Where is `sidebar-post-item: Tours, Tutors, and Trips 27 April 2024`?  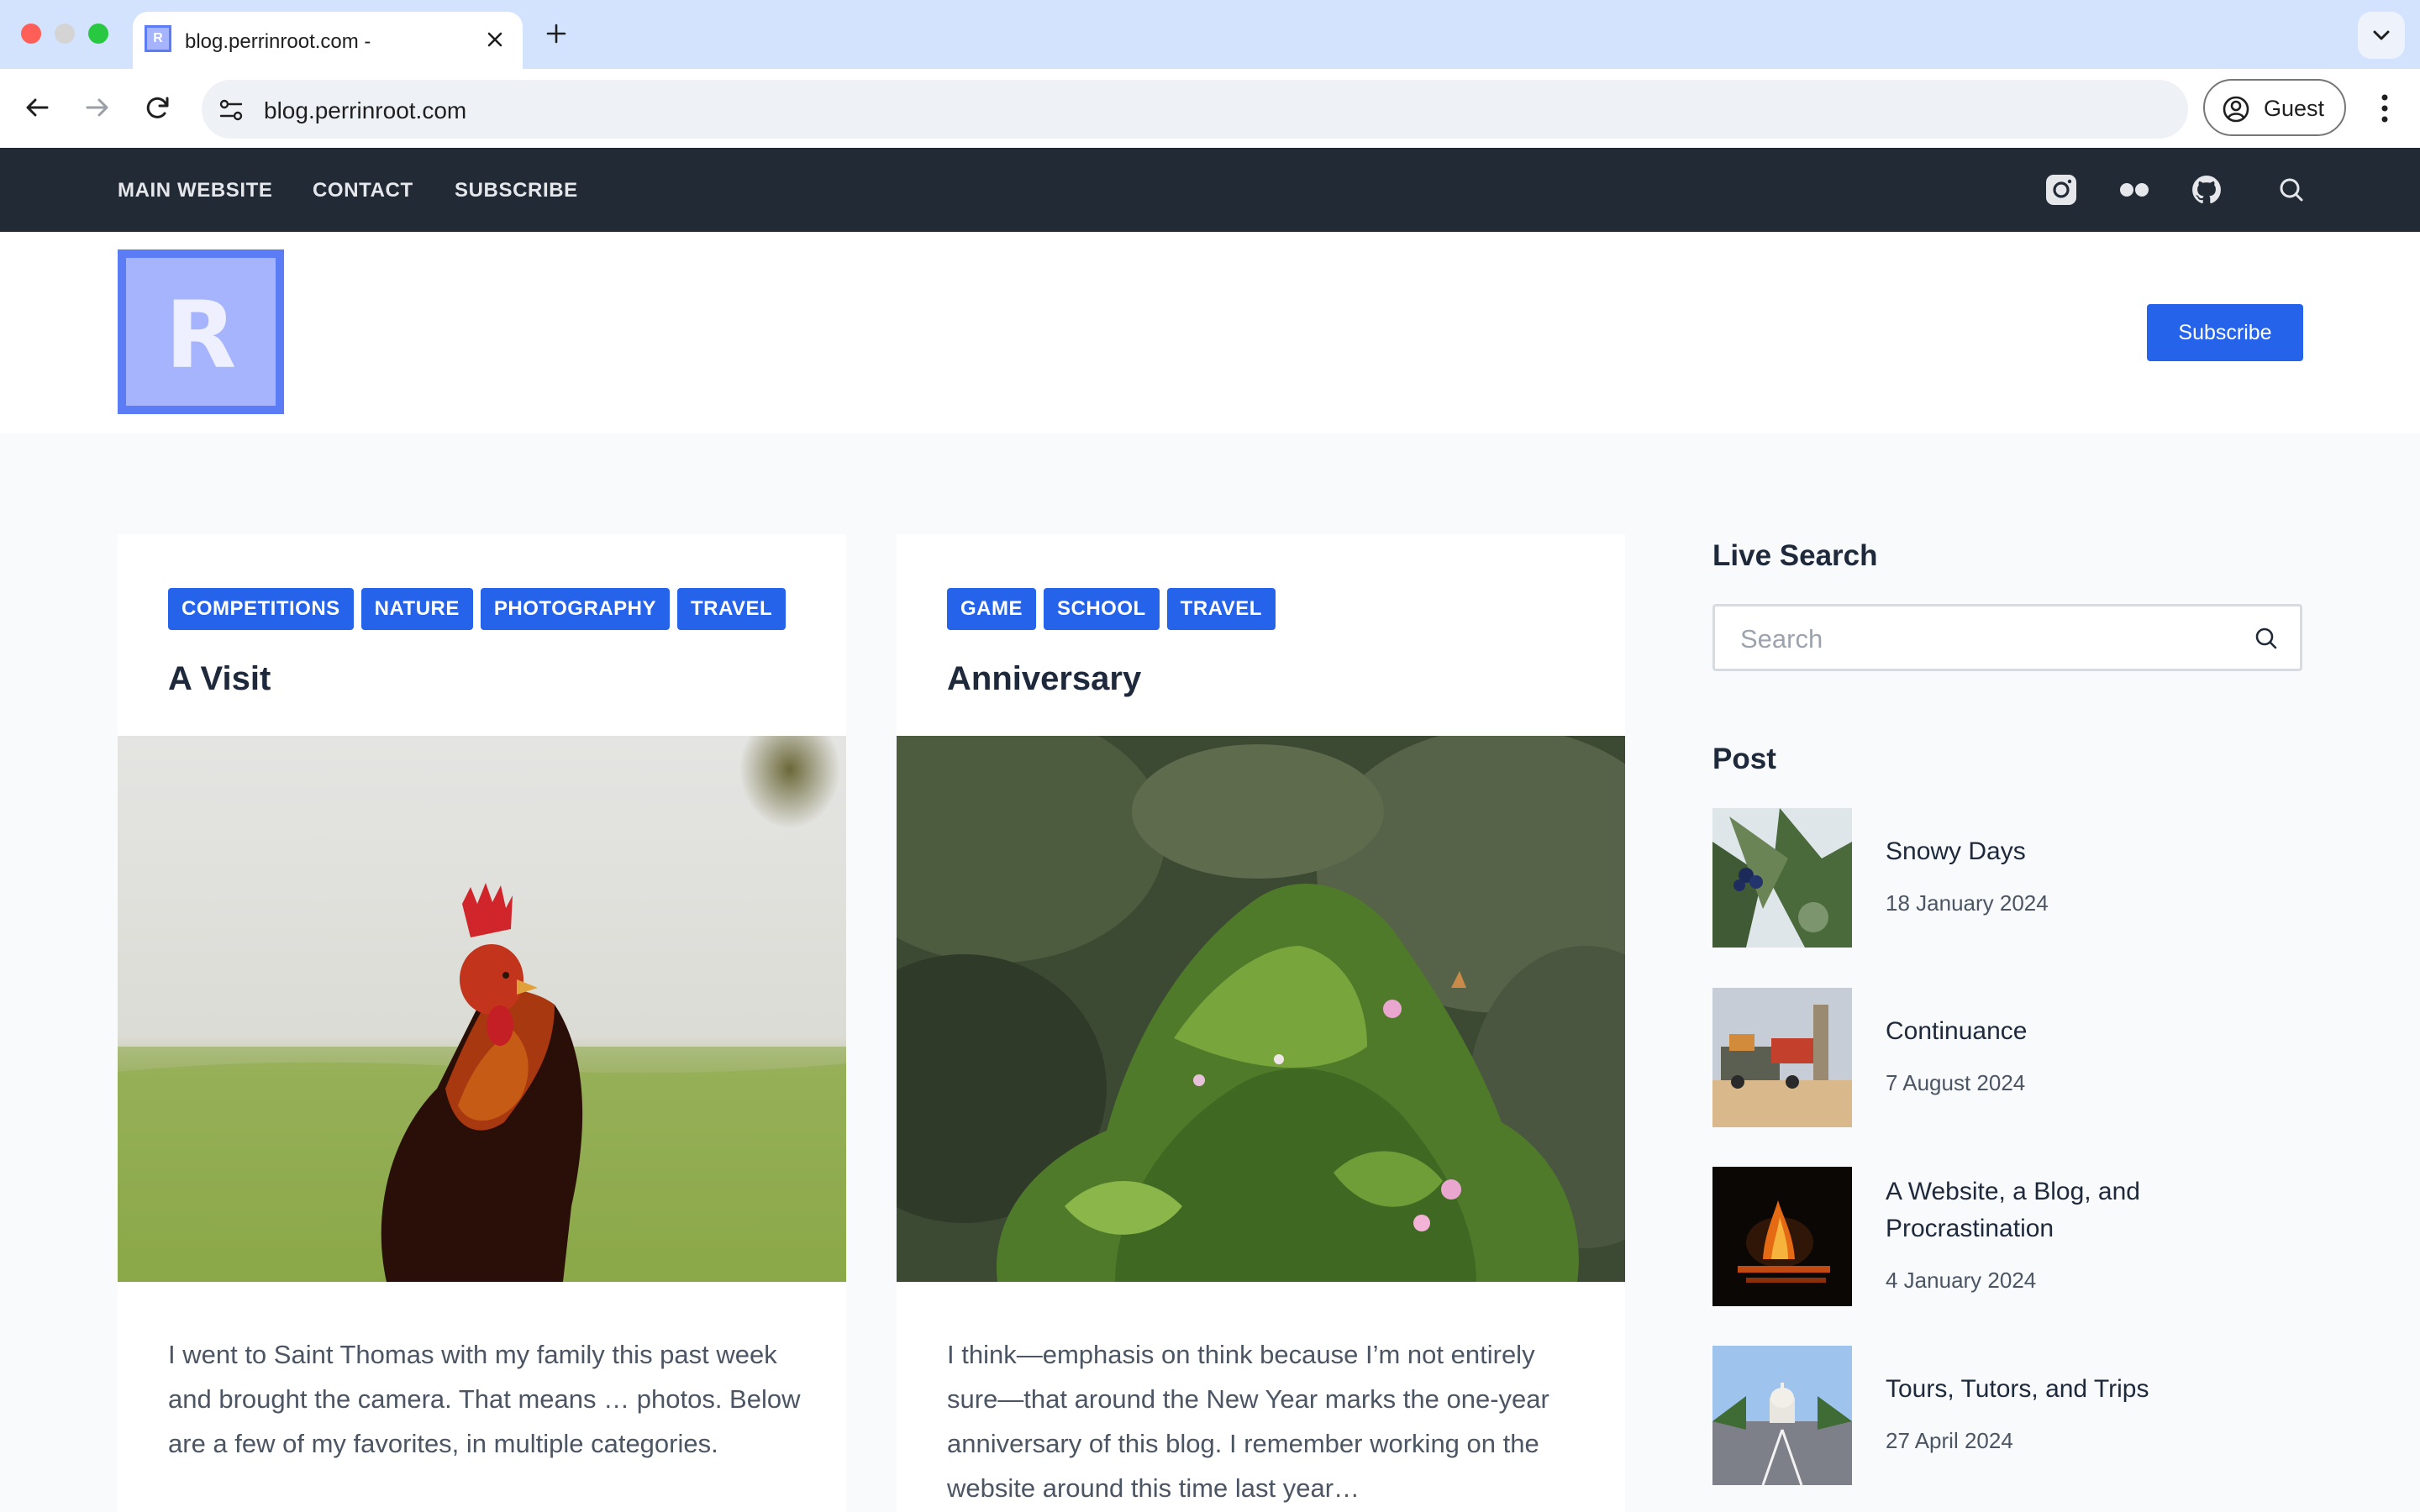 sidebar-post-item: Tours, Tutors, and Trips 27 April 2024 is located at coordinates (2007, 1415).